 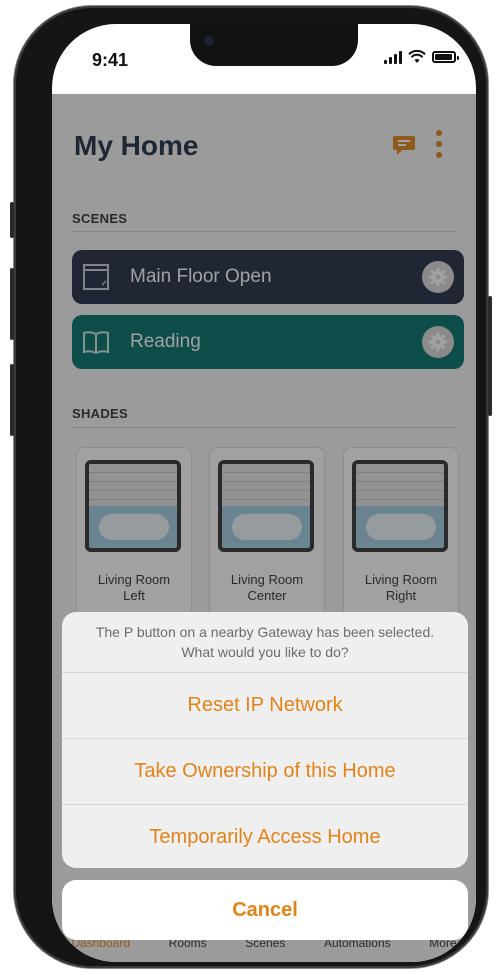 I want to click on mute-switch, so click(x=12, y=220).